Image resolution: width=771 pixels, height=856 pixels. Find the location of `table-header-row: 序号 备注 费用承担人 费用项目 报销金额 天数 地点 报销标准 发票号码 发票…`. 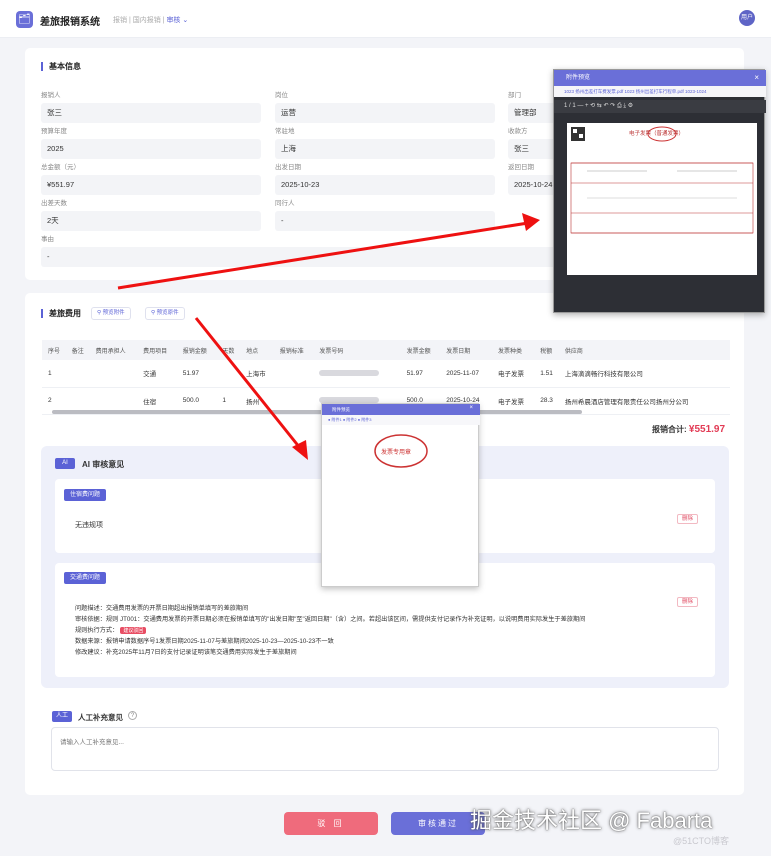

table-header-row: 序号 备注 费用承担人 费用项目 报销金额 天数 地点 报销标准 发票号码 发票… is located at coordinates (386, 350).